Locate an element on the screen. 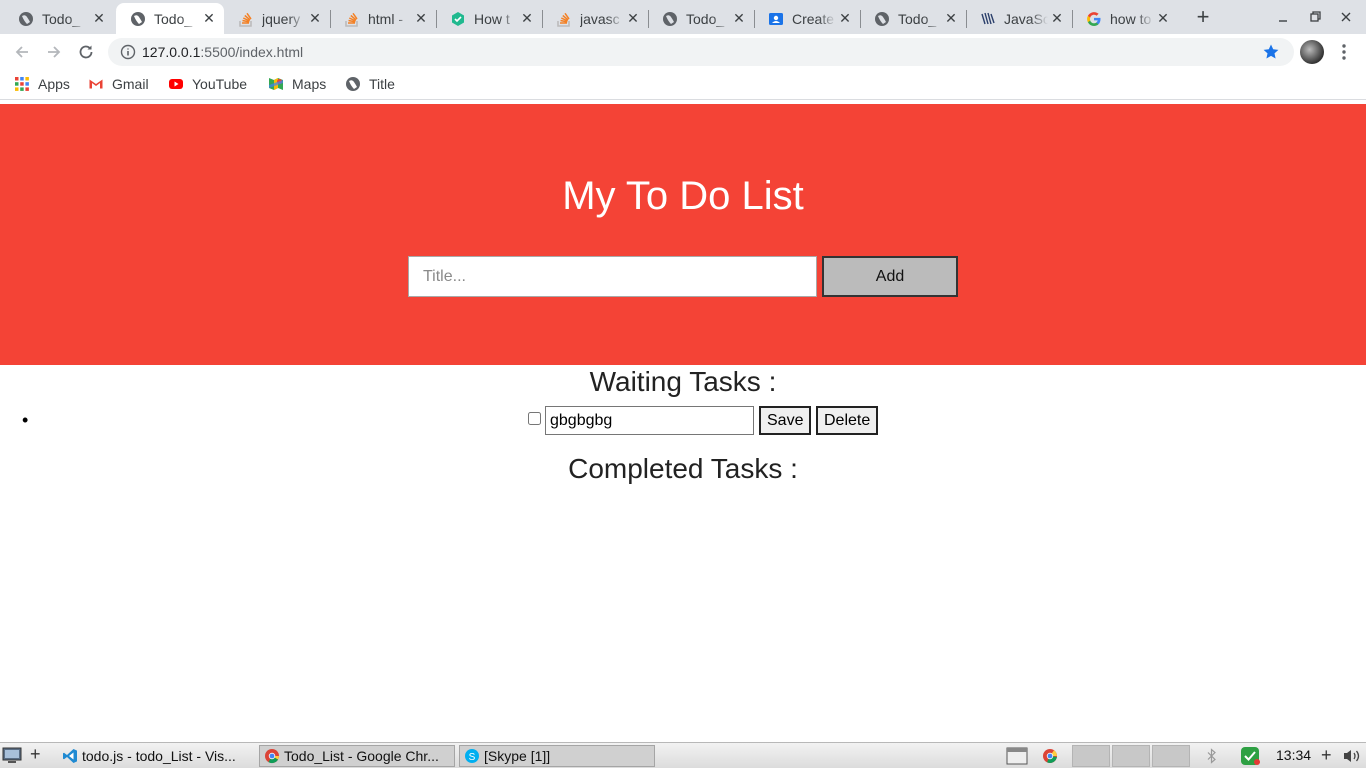 The height and width of the screenshot is (768, 1366). tab-7: Todo_ ✕ is located at coordinates (701, 18).